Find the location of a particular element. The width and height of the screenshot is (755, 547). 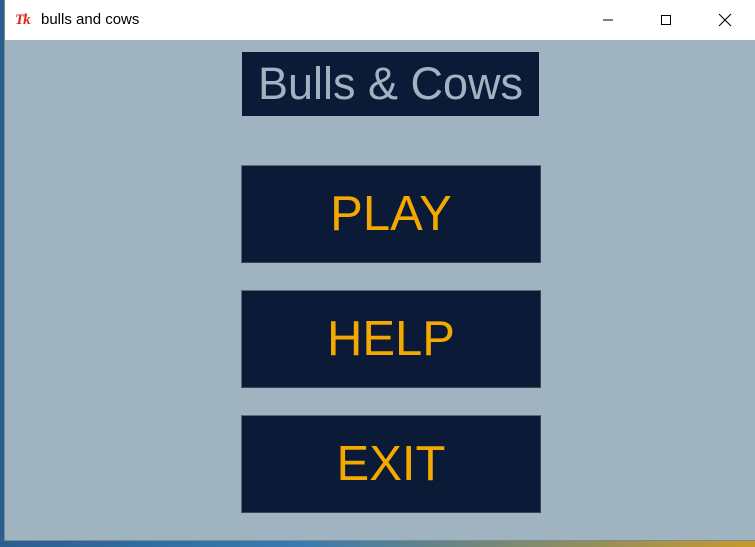

minimize-icon is located at coordinates (608, 20).